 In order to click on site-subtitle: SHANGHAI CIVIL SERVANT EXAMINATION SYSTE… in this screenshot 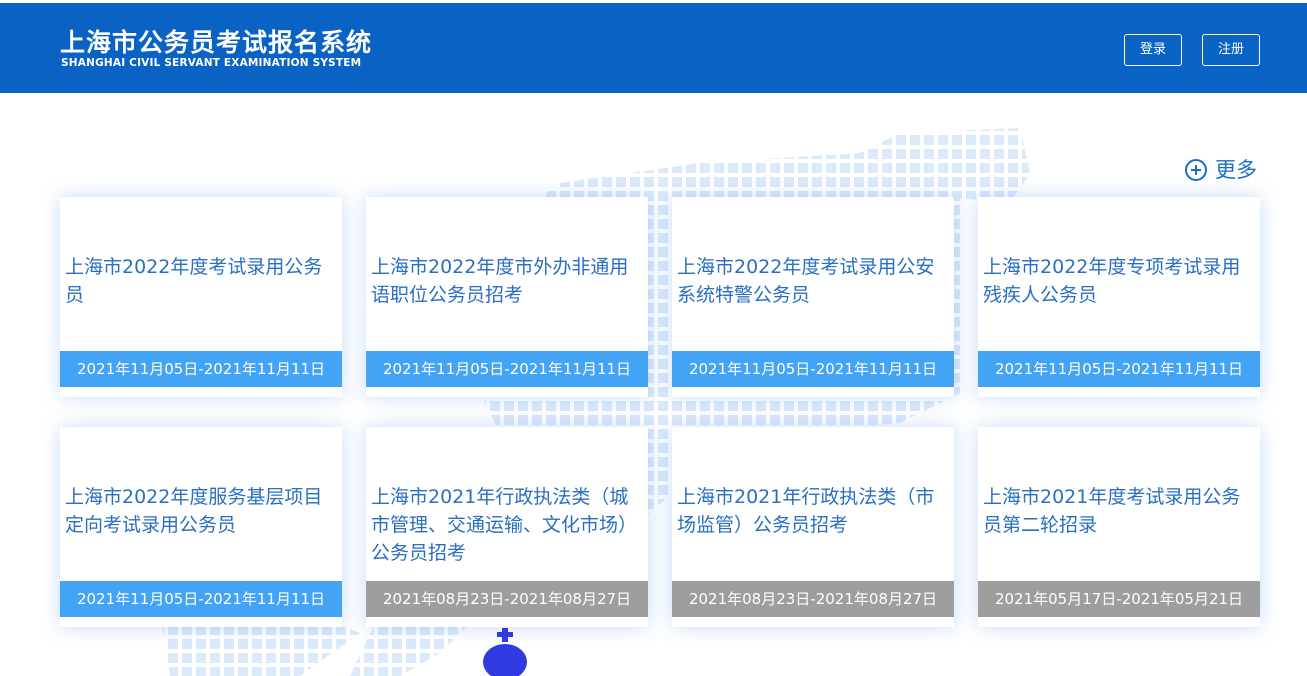, I will do `click(211, 63)`.